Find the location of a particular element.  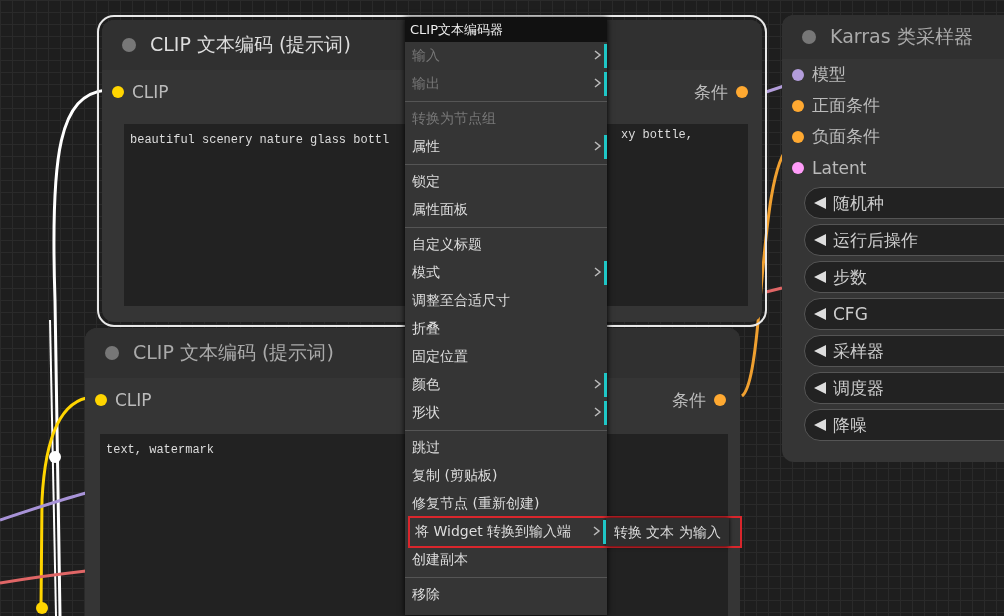

menu-item: 调整至合适尺寸 is located at coordinates (506, 301).